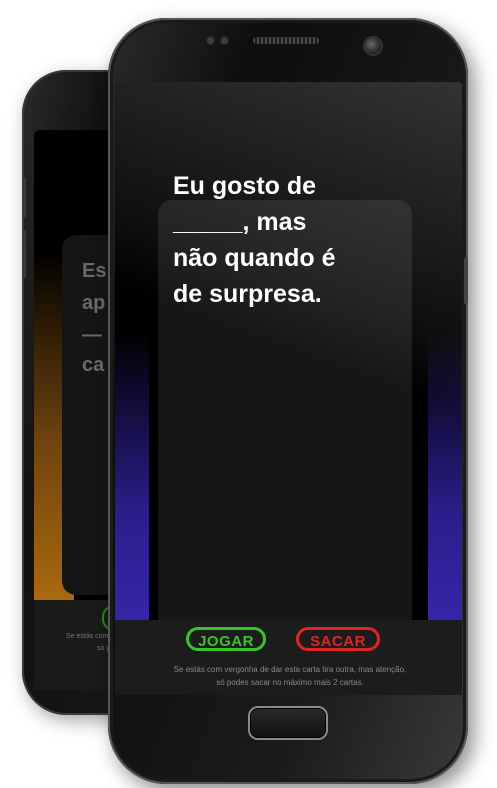  I want to click on earpiece-speaker, so click(286, 40).